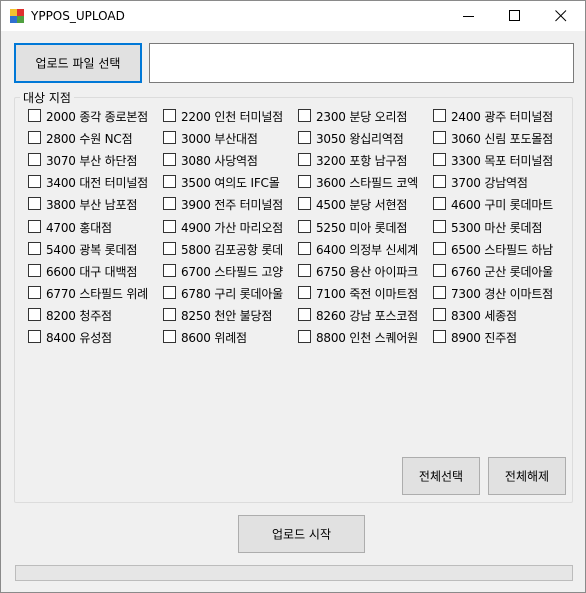  Describe the element at coordinates (293, 16) in the screenshot. I see `title-bar: YPPOS_UPLOAD` at that location.